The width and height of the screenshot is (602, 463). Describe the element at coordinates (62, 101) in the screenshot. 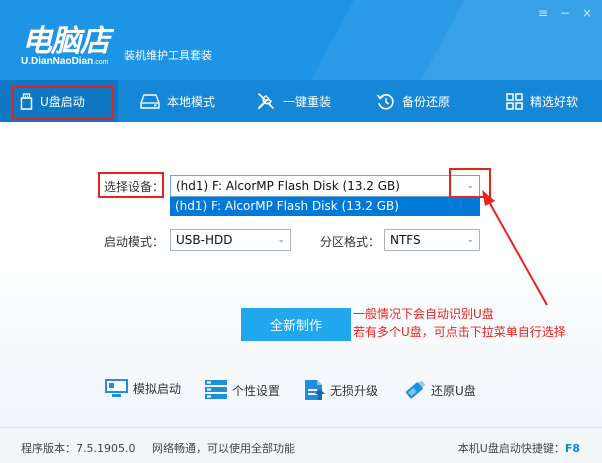

I see `tab-label: U盘启动` at that location.